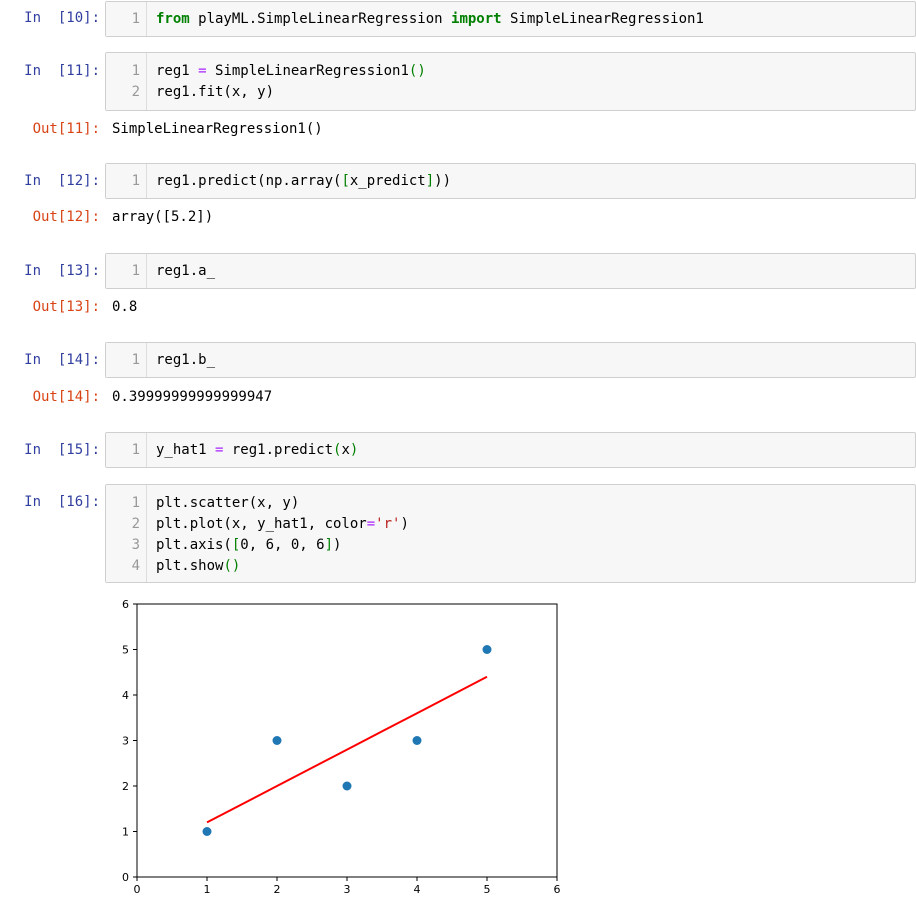 Image resolution: width=916 pixels, height=907 pixels. I want to click on in-prompt: In [10]:, so click(62, 18).